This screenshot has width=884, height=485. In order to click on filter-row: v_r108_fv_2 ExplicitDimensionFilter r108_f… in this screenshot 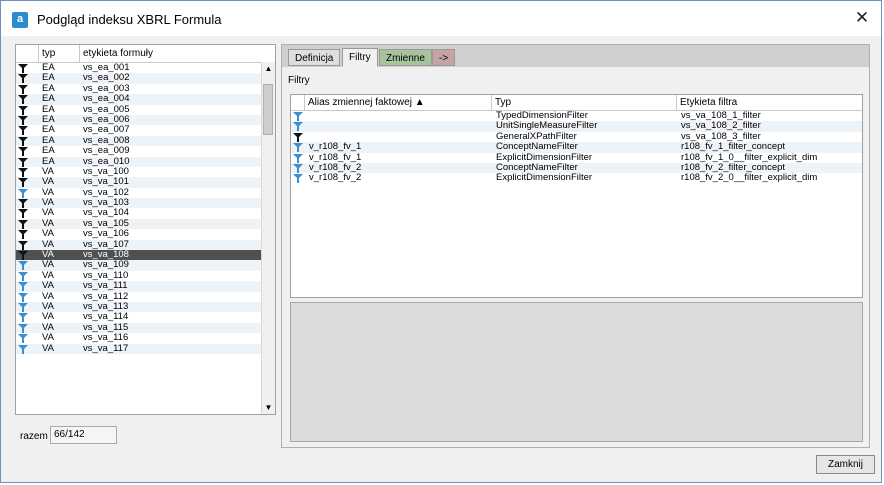, I will do `click(576, 178)`.